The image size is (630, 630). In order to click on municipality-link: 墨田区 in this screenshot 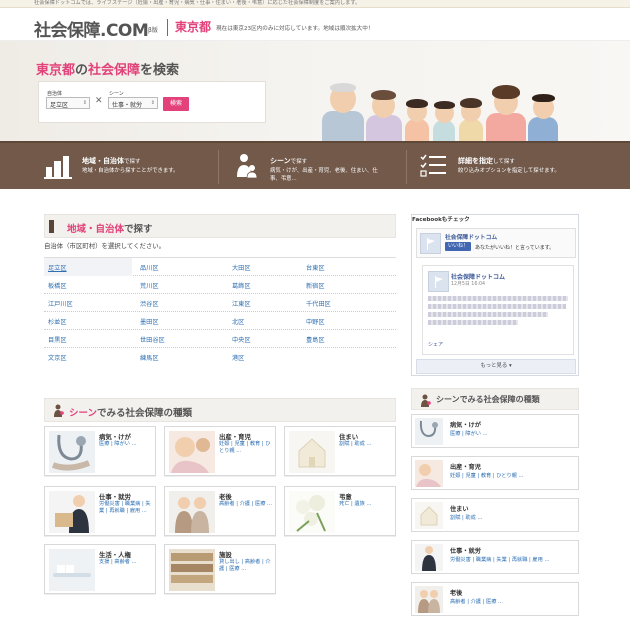, I will do `click(149, 321)`.